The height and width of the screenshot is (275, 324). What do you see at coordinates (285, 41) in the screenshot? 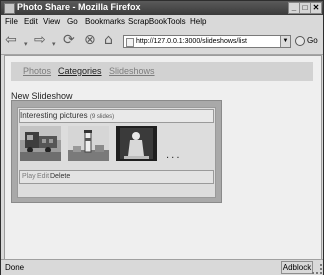
I see `chevron-down-icon: ▼` at bounding box center [285, 41].